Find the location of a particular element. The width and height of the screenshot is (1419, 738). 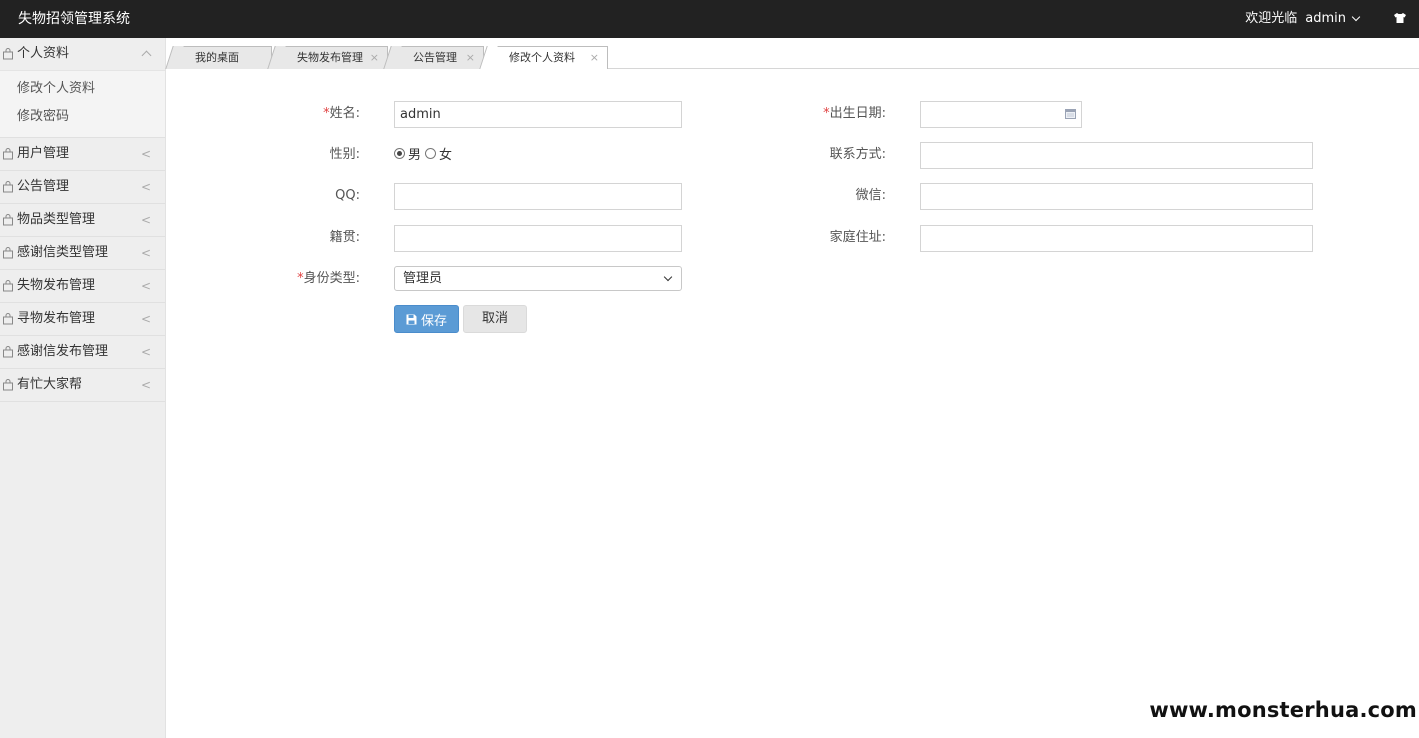

watermark-text: www.monsterhua.com is located at coordinates (1283, 710).